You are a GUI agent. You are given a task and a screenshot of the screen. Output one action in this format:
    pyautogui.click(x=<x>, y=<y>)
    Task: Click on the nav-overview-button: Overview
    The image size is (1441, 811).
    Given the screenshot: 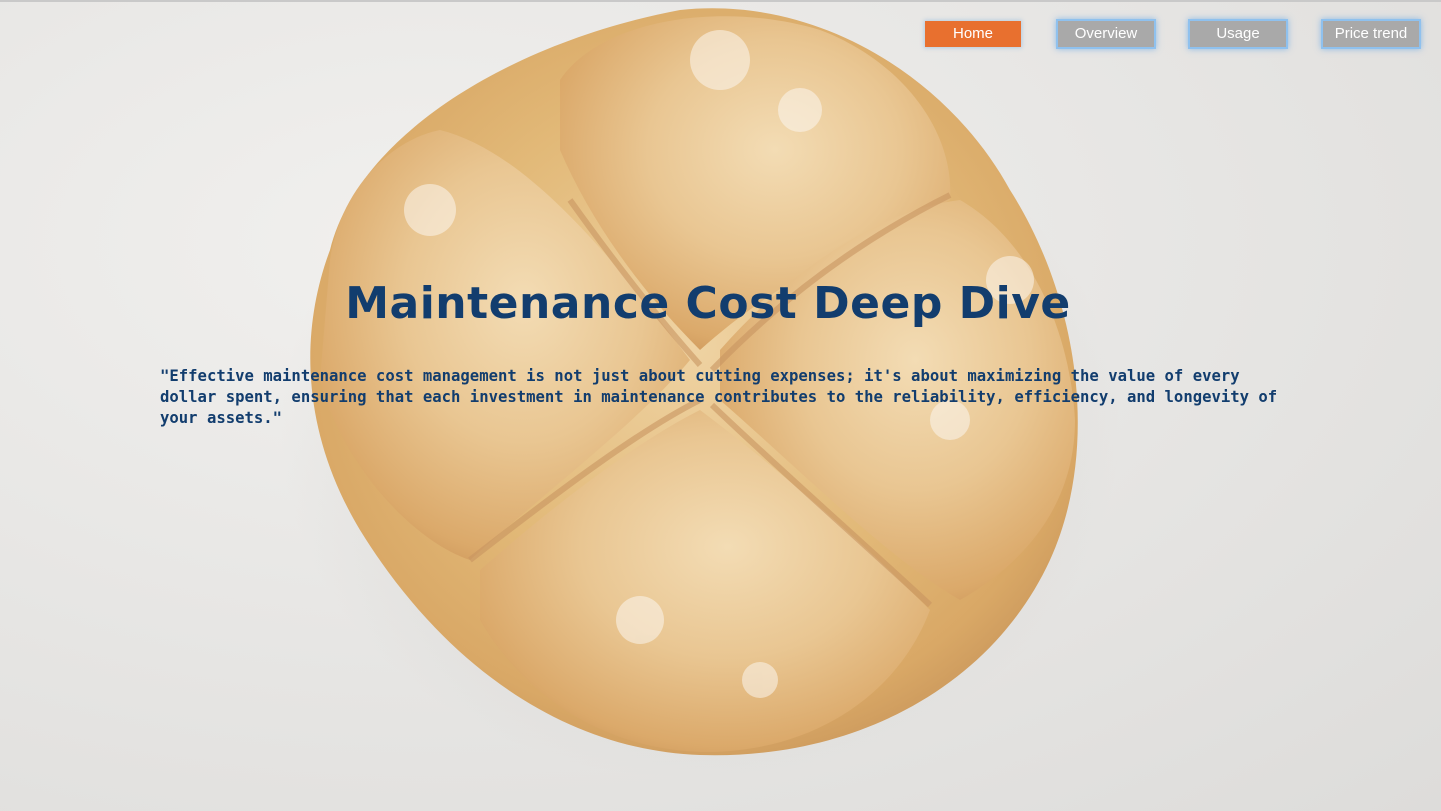 What is the action you would take?
    pyautogui.click(x=1106, y=34)
    